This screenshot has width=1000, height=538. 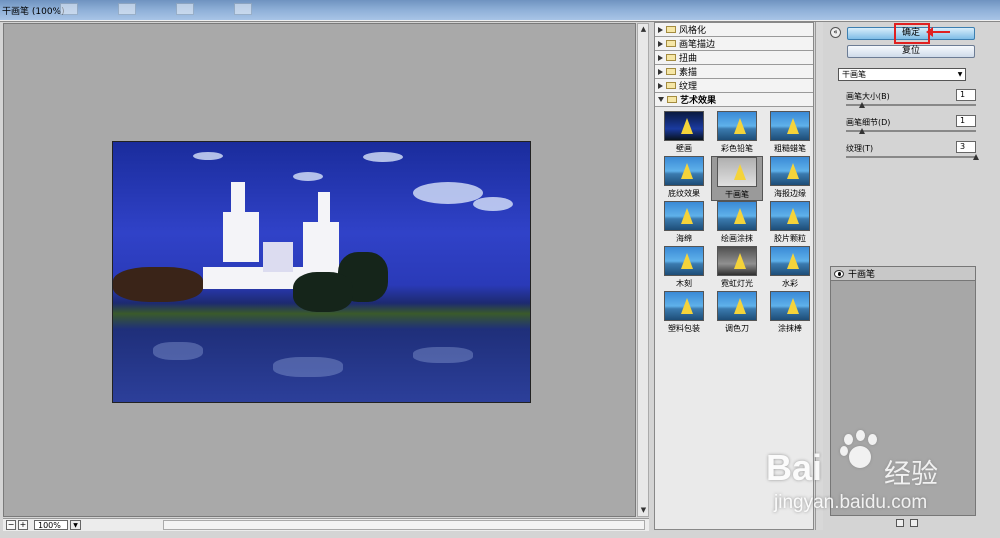 What do you see at coordinates (684, 313) in the screenshot?
I see `filter-thumbnail: 塑料包装` at bounding box center [684, 313].